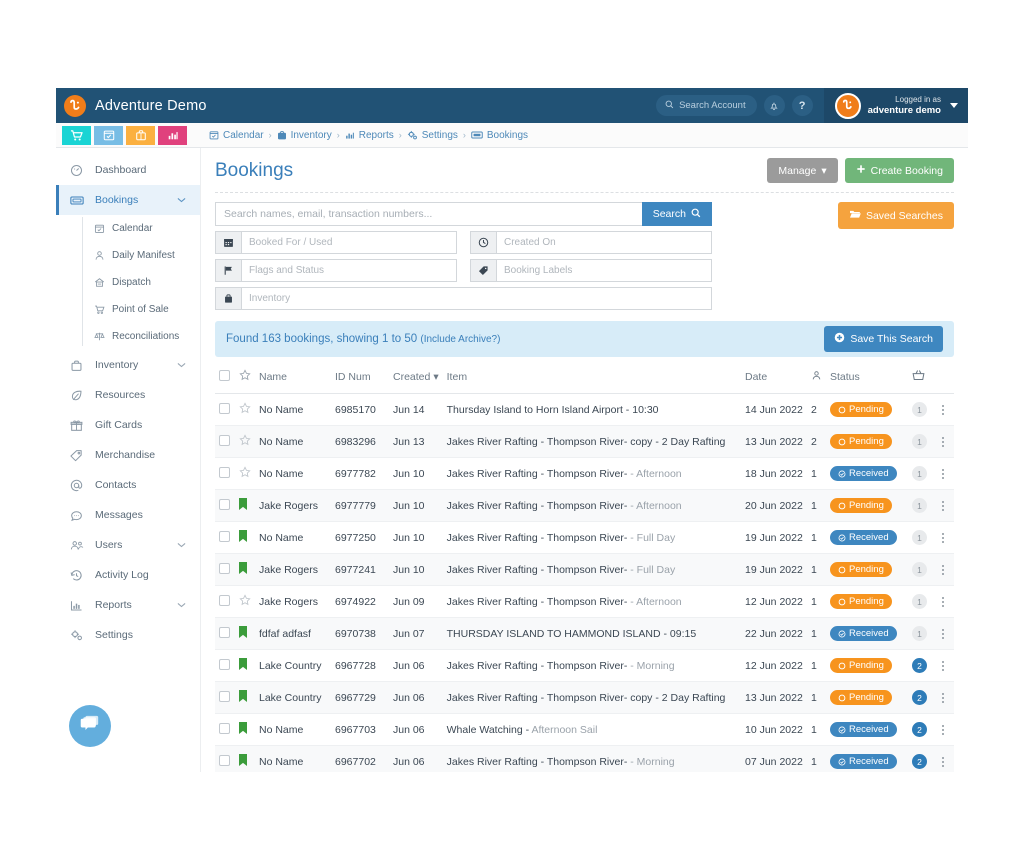 This screenshot has height=858, width=1024. I want to click on breadcrumb-item-reports: Reports, so click(369, 135).